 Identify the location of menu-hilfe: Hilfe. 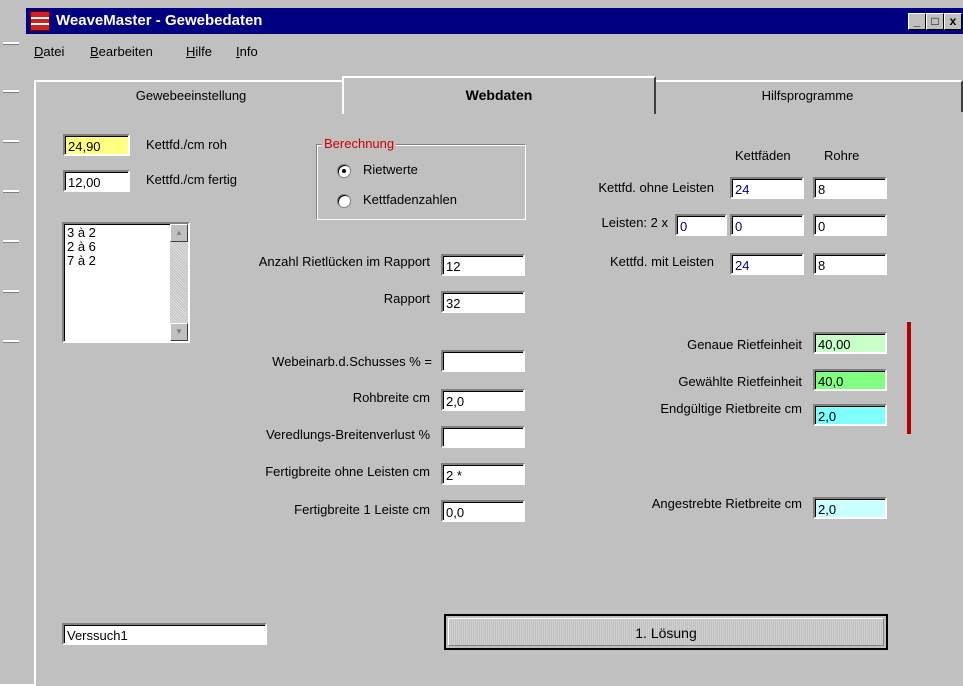
(199, 51).